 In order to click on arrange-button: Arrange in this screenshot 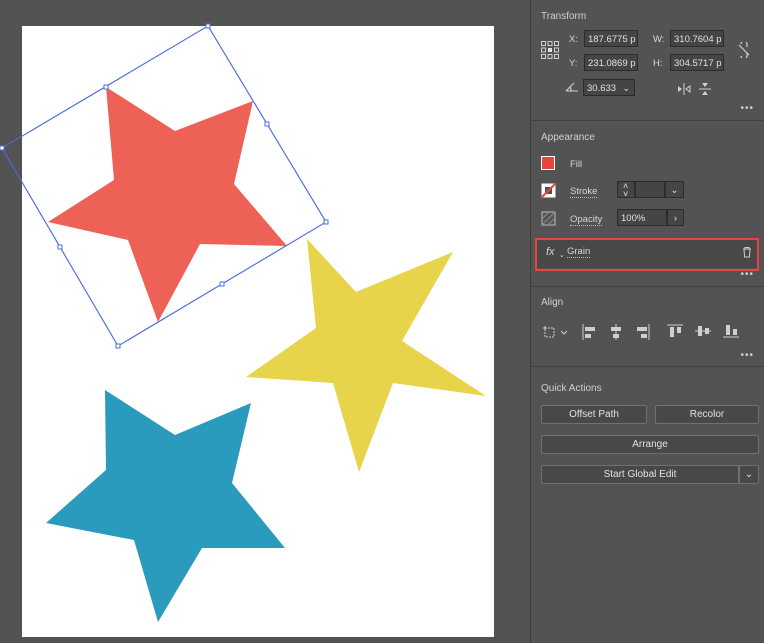, I will do `click(650, 444)`.